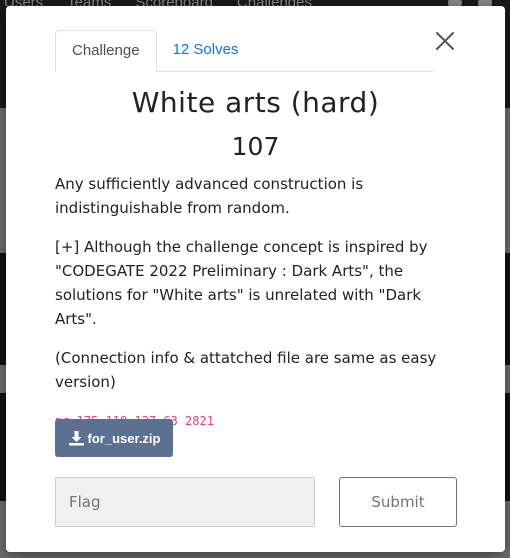 Image resolution: width=510 pixels, height=558 pixels. Describe the element at coordinates (185, 502) in the screenshot. I see `flag-input` at that location.